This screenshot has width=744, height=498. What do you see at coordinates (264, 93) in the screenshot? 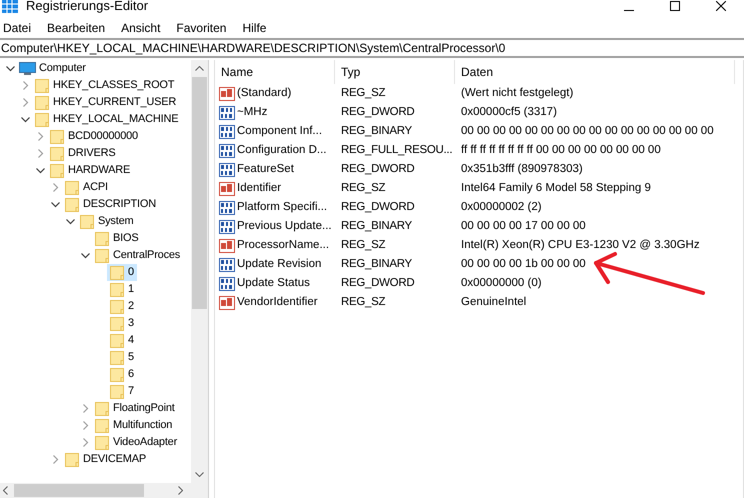
I see `value-name: (Standard)` at bounding box center [264, 93].